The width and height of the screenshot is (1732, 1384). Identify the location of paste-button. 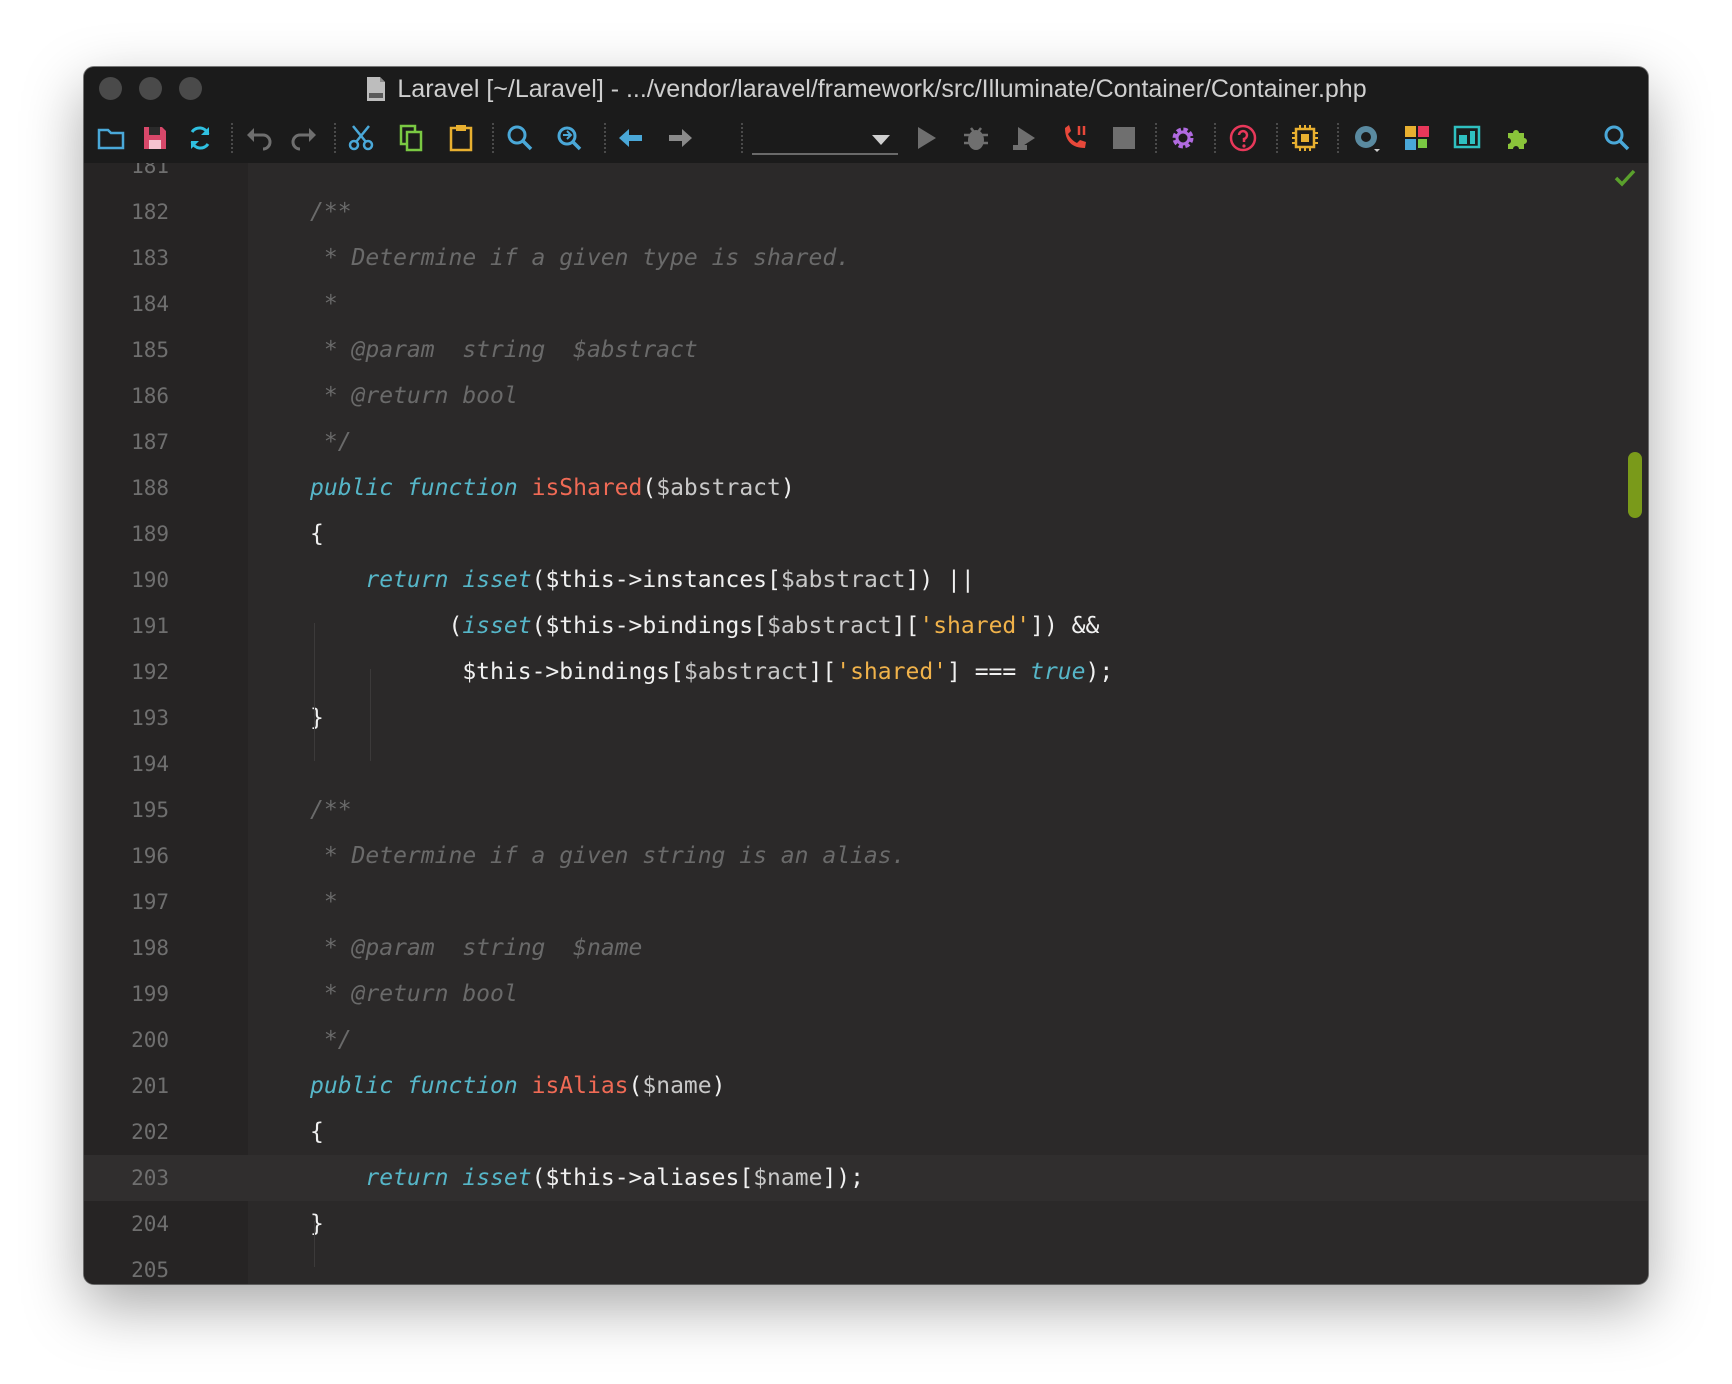
(461, 138).